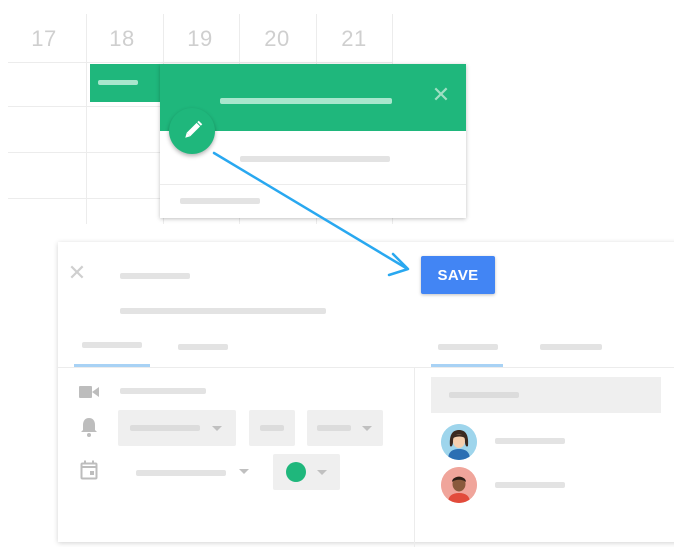 The width and height of the screenshot is (674, 547). I want to click on input-value-placeholder, so click(272, 428).